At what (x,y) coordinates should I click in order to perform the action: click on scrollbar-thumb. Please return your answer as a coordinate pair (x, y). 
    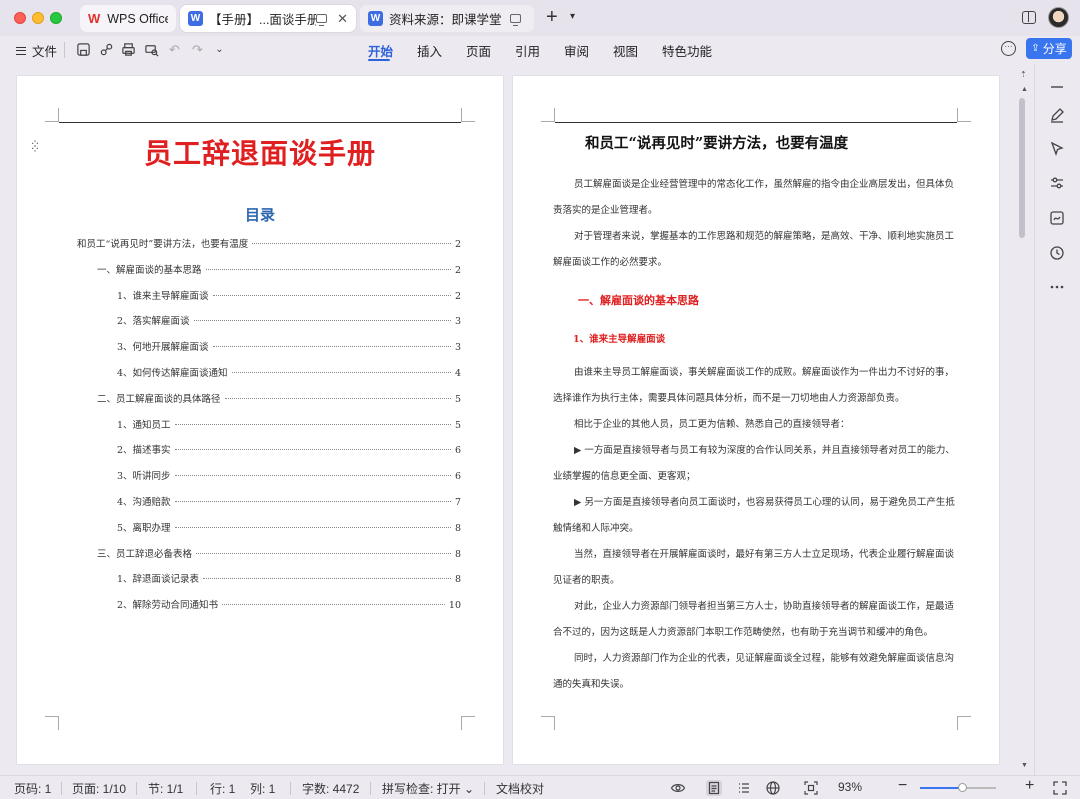
    Looking at the image, I should click on (1022, 168).